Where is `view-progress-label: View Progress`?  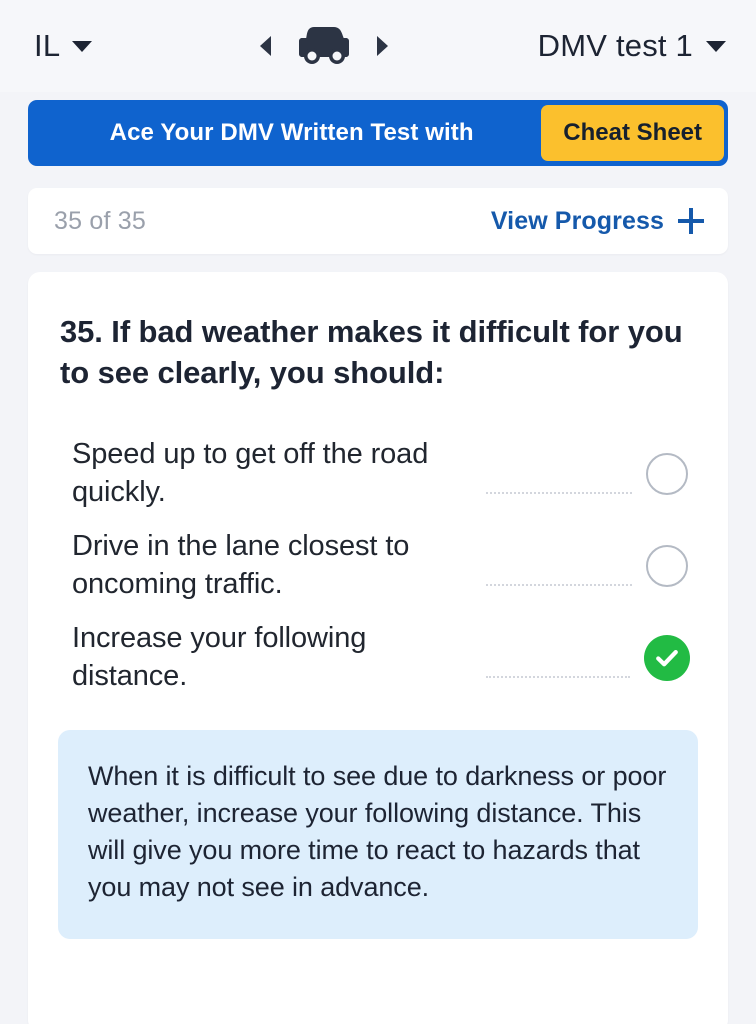
view-progress-label: View Progress is located at coordinates (577, 220).